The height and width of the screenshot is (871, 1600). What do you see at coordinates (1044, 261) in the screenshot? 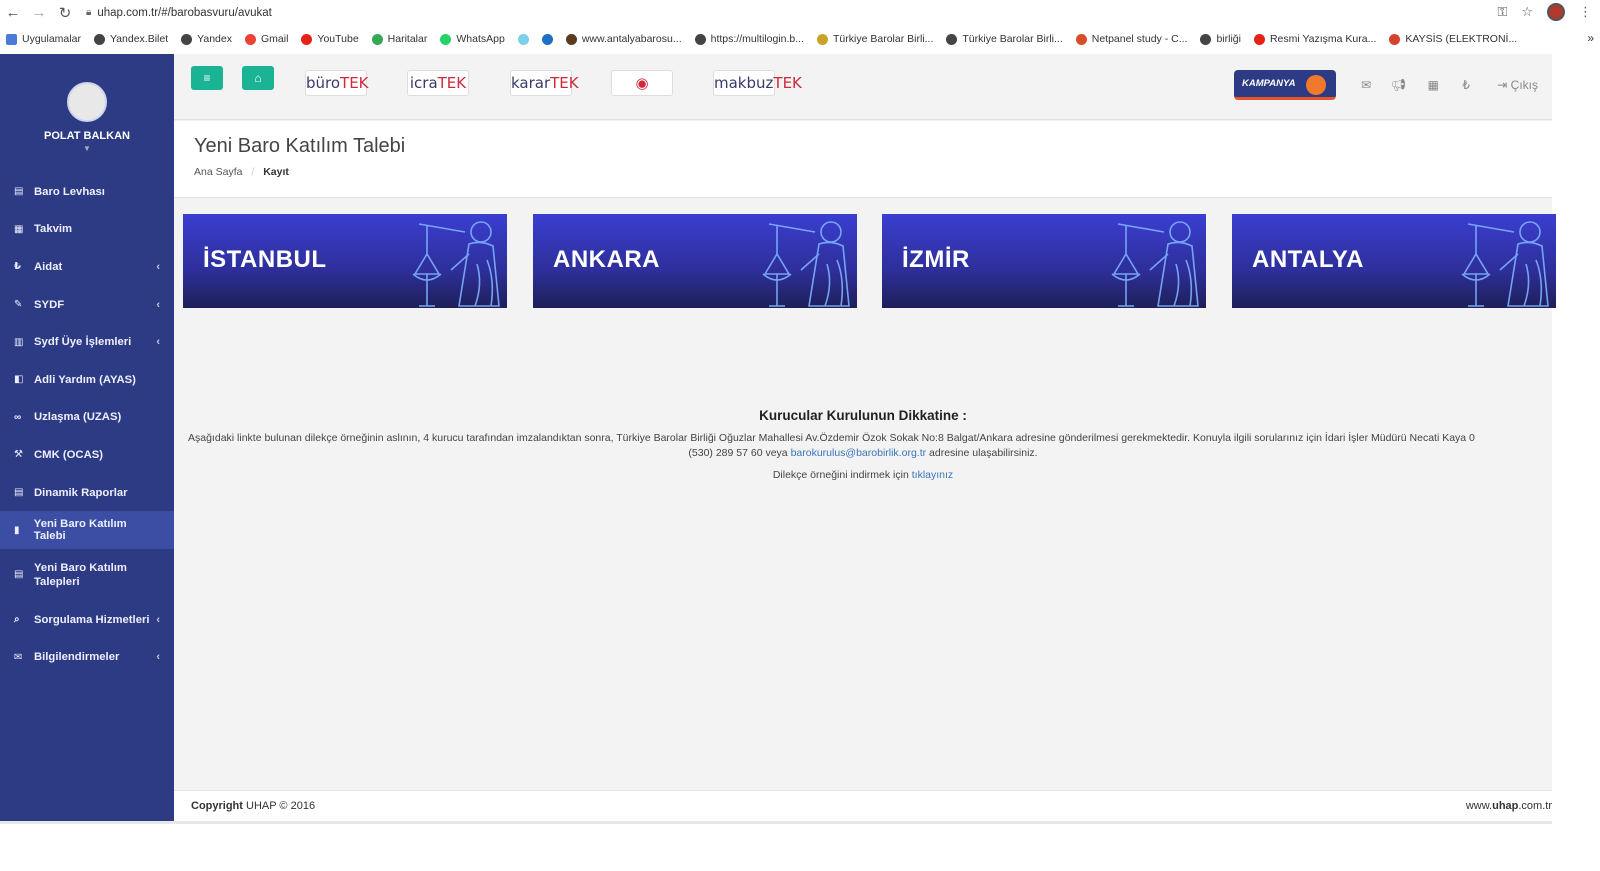
I see `city-card: İZMİR` at bounding box center [1044, 261].